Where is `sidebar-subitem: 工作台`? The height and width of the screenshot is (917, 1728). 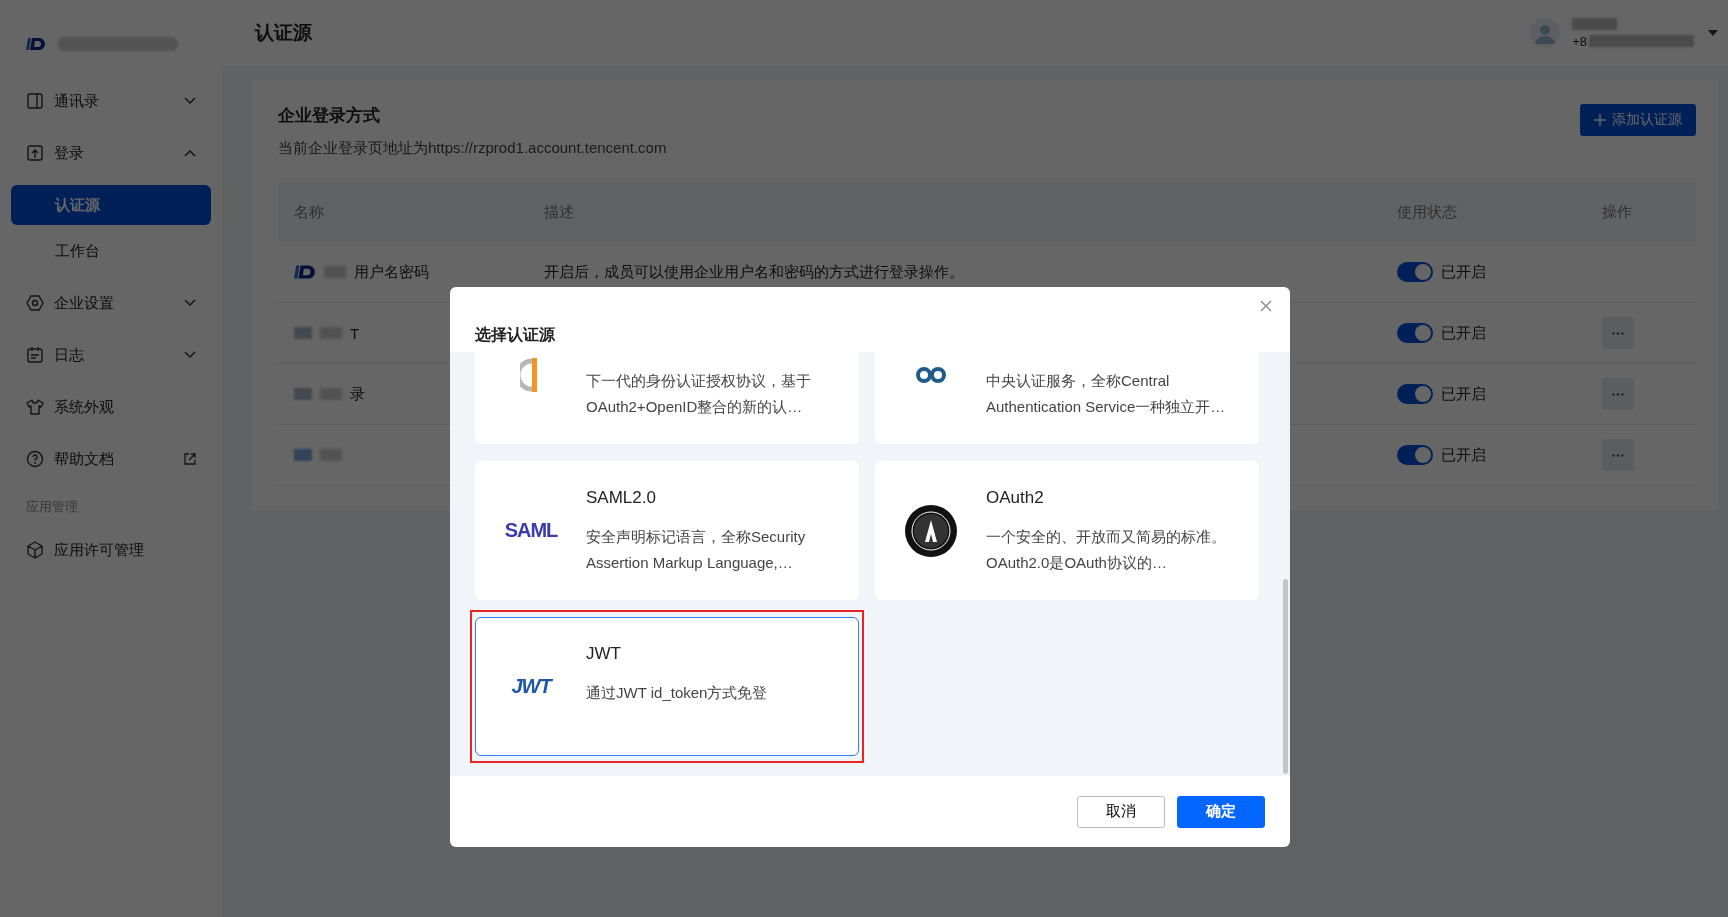
sidebar-subitem: 工作台 is located at coordinates (111, 251).